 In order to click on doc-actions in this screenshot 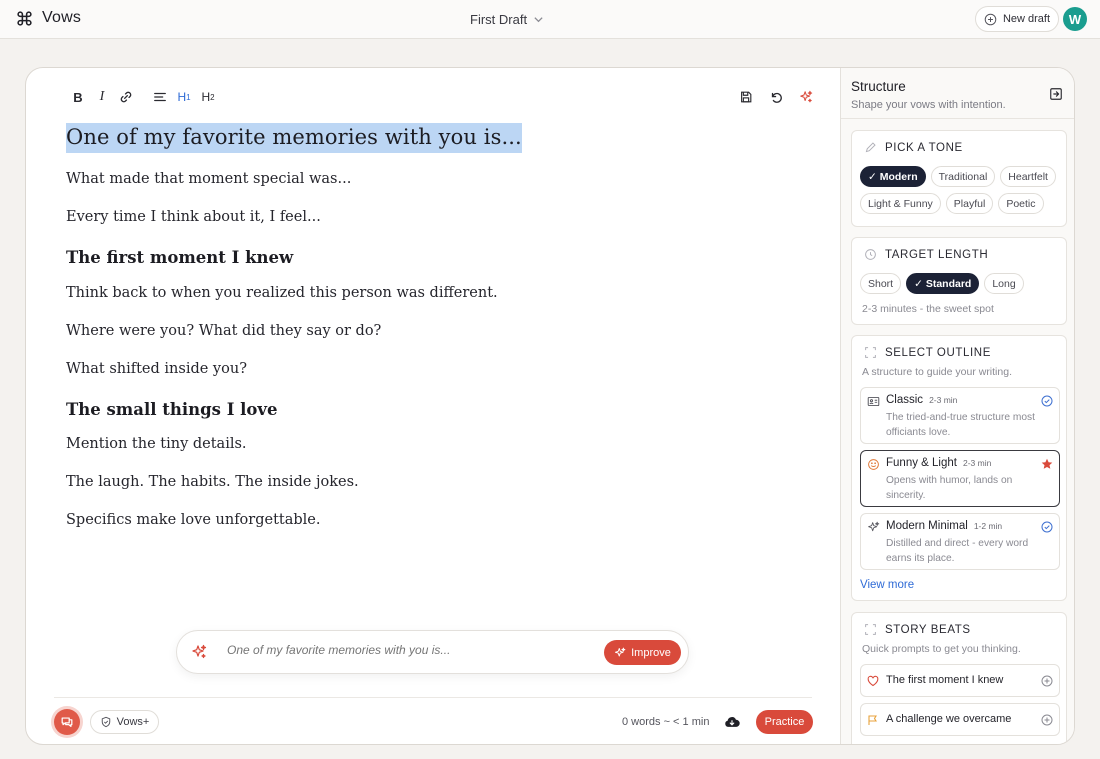, I will do `click(776, 97)`.